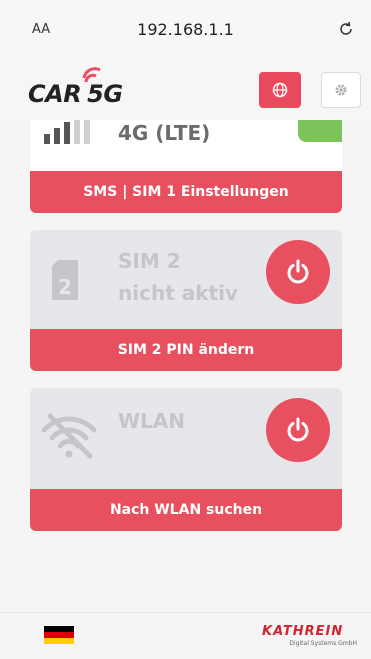 The height and width of the screenshot is (659, 371). What do you see at coordinates (346, 29) in the screenshot?
I see `reload-icon` at bounding box center [346, 29].